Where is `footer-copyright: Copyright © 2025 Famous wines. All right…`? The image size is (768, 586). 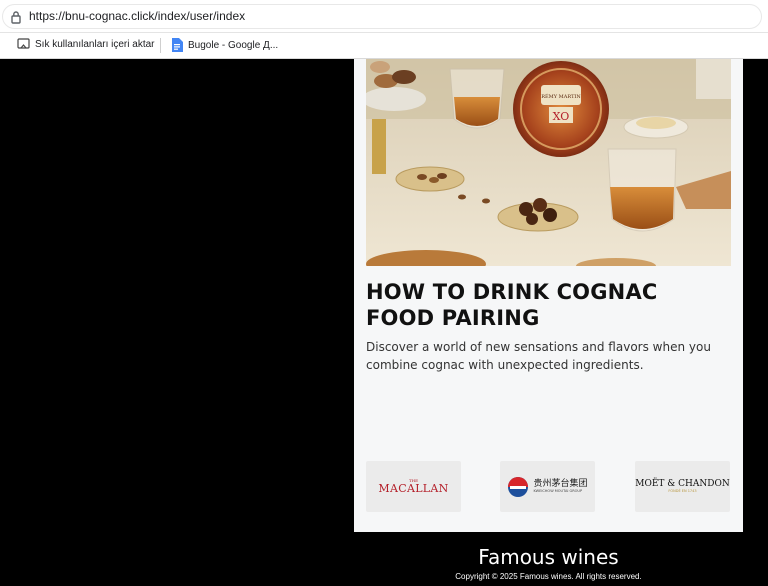
footer-copyright: Copyright © 2025 Famous wines. All right… is located at coordinates (548, 576).